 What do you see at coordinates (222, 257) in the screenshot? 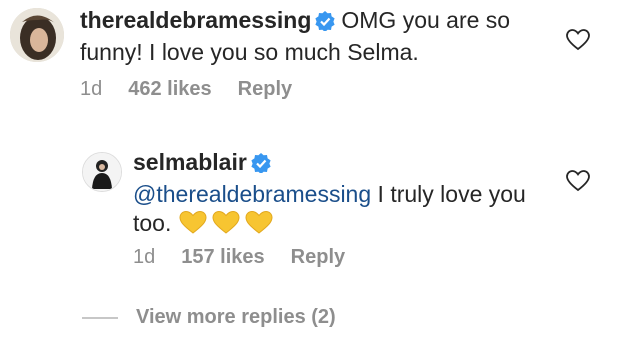
I see `likes-count: 157 likes` at bounding box center [222, 257].